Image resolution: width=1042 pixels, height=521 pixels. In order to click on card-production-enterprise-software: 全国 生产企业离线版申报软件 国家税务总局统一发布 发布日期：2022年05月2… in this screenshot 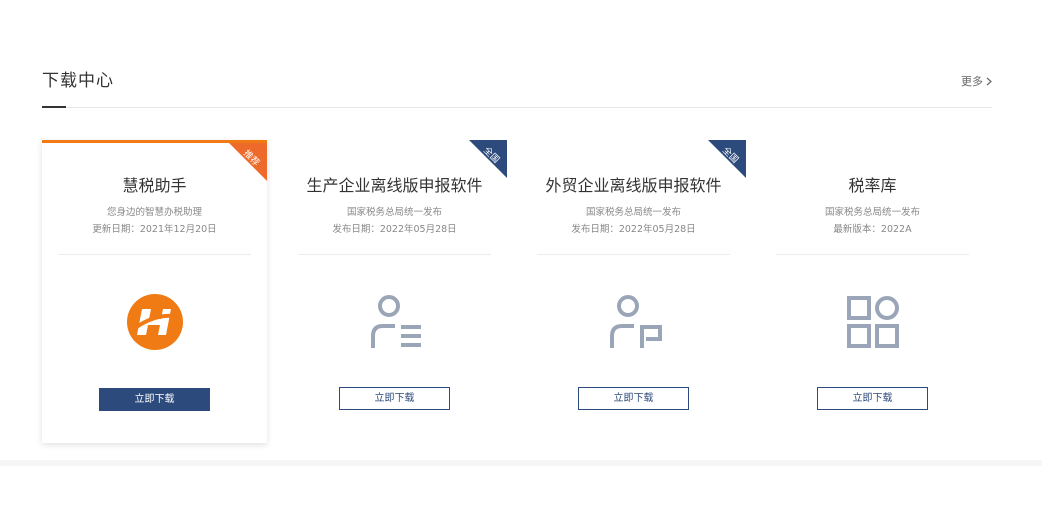, I will do `click(394, 291)`.